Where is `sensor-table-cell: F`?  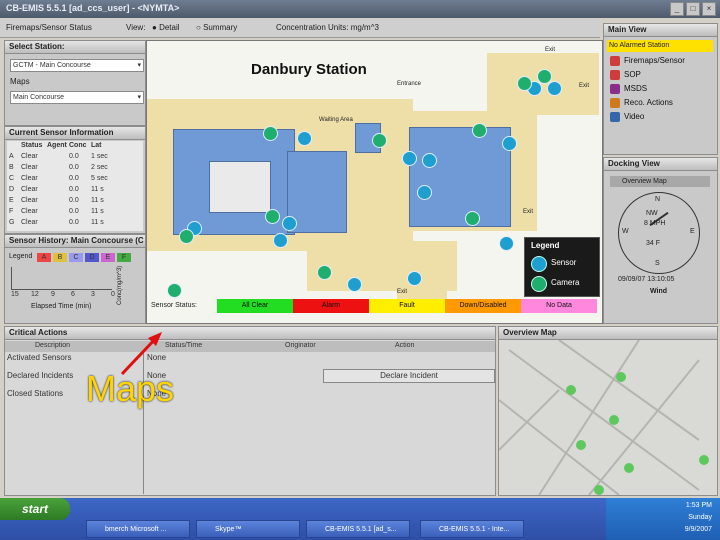 sensor-table-cell: F is located at coordinates (11, 211).